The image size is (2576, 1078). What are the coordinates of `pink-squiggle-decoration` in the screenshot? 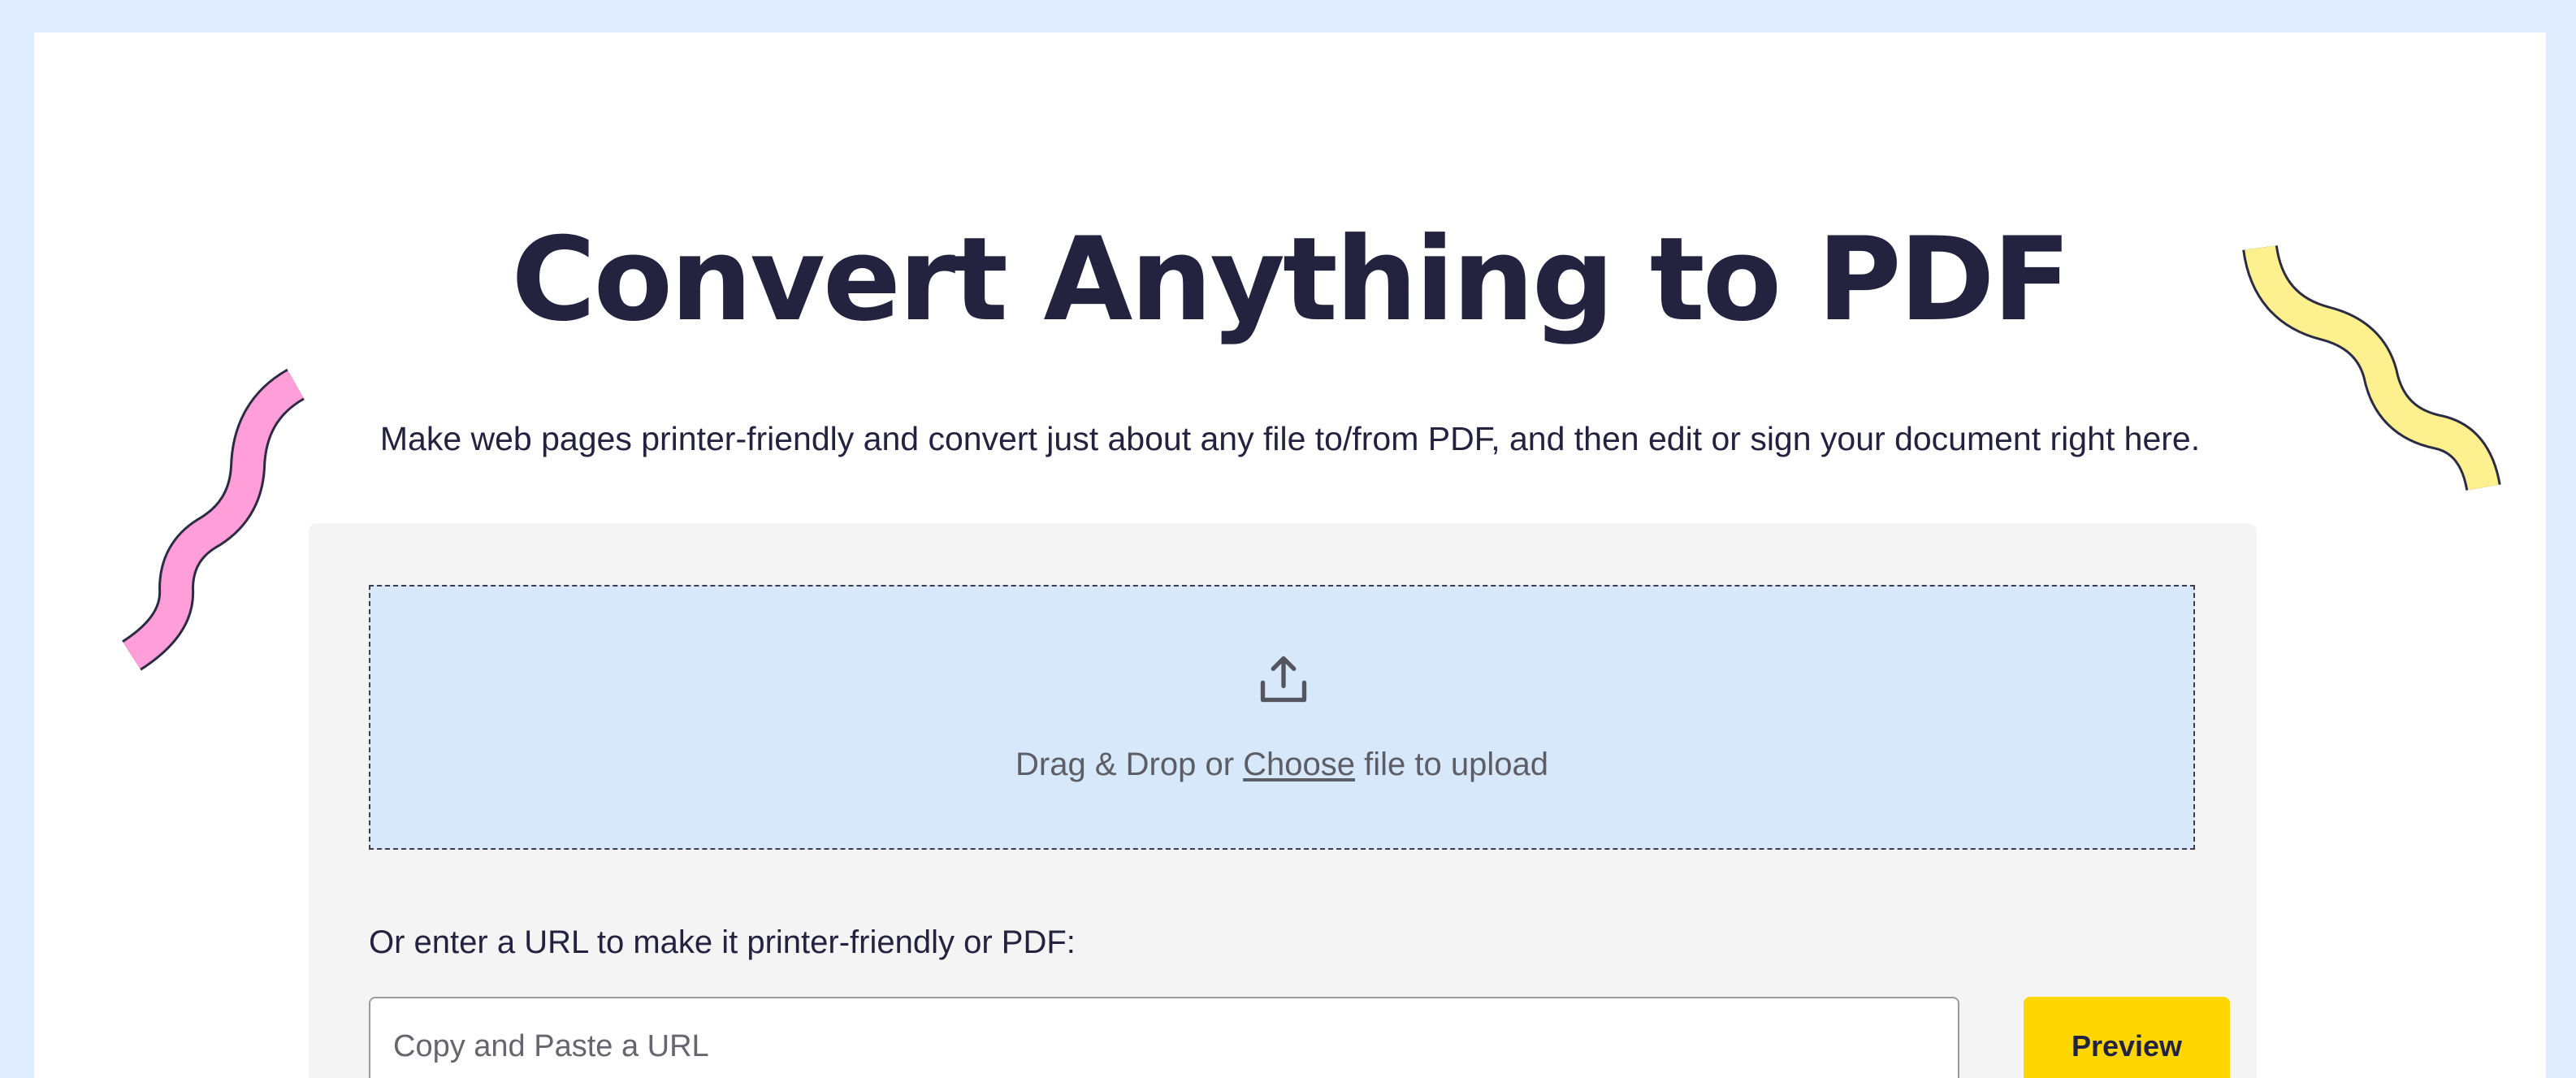 It's located at (213, 519).